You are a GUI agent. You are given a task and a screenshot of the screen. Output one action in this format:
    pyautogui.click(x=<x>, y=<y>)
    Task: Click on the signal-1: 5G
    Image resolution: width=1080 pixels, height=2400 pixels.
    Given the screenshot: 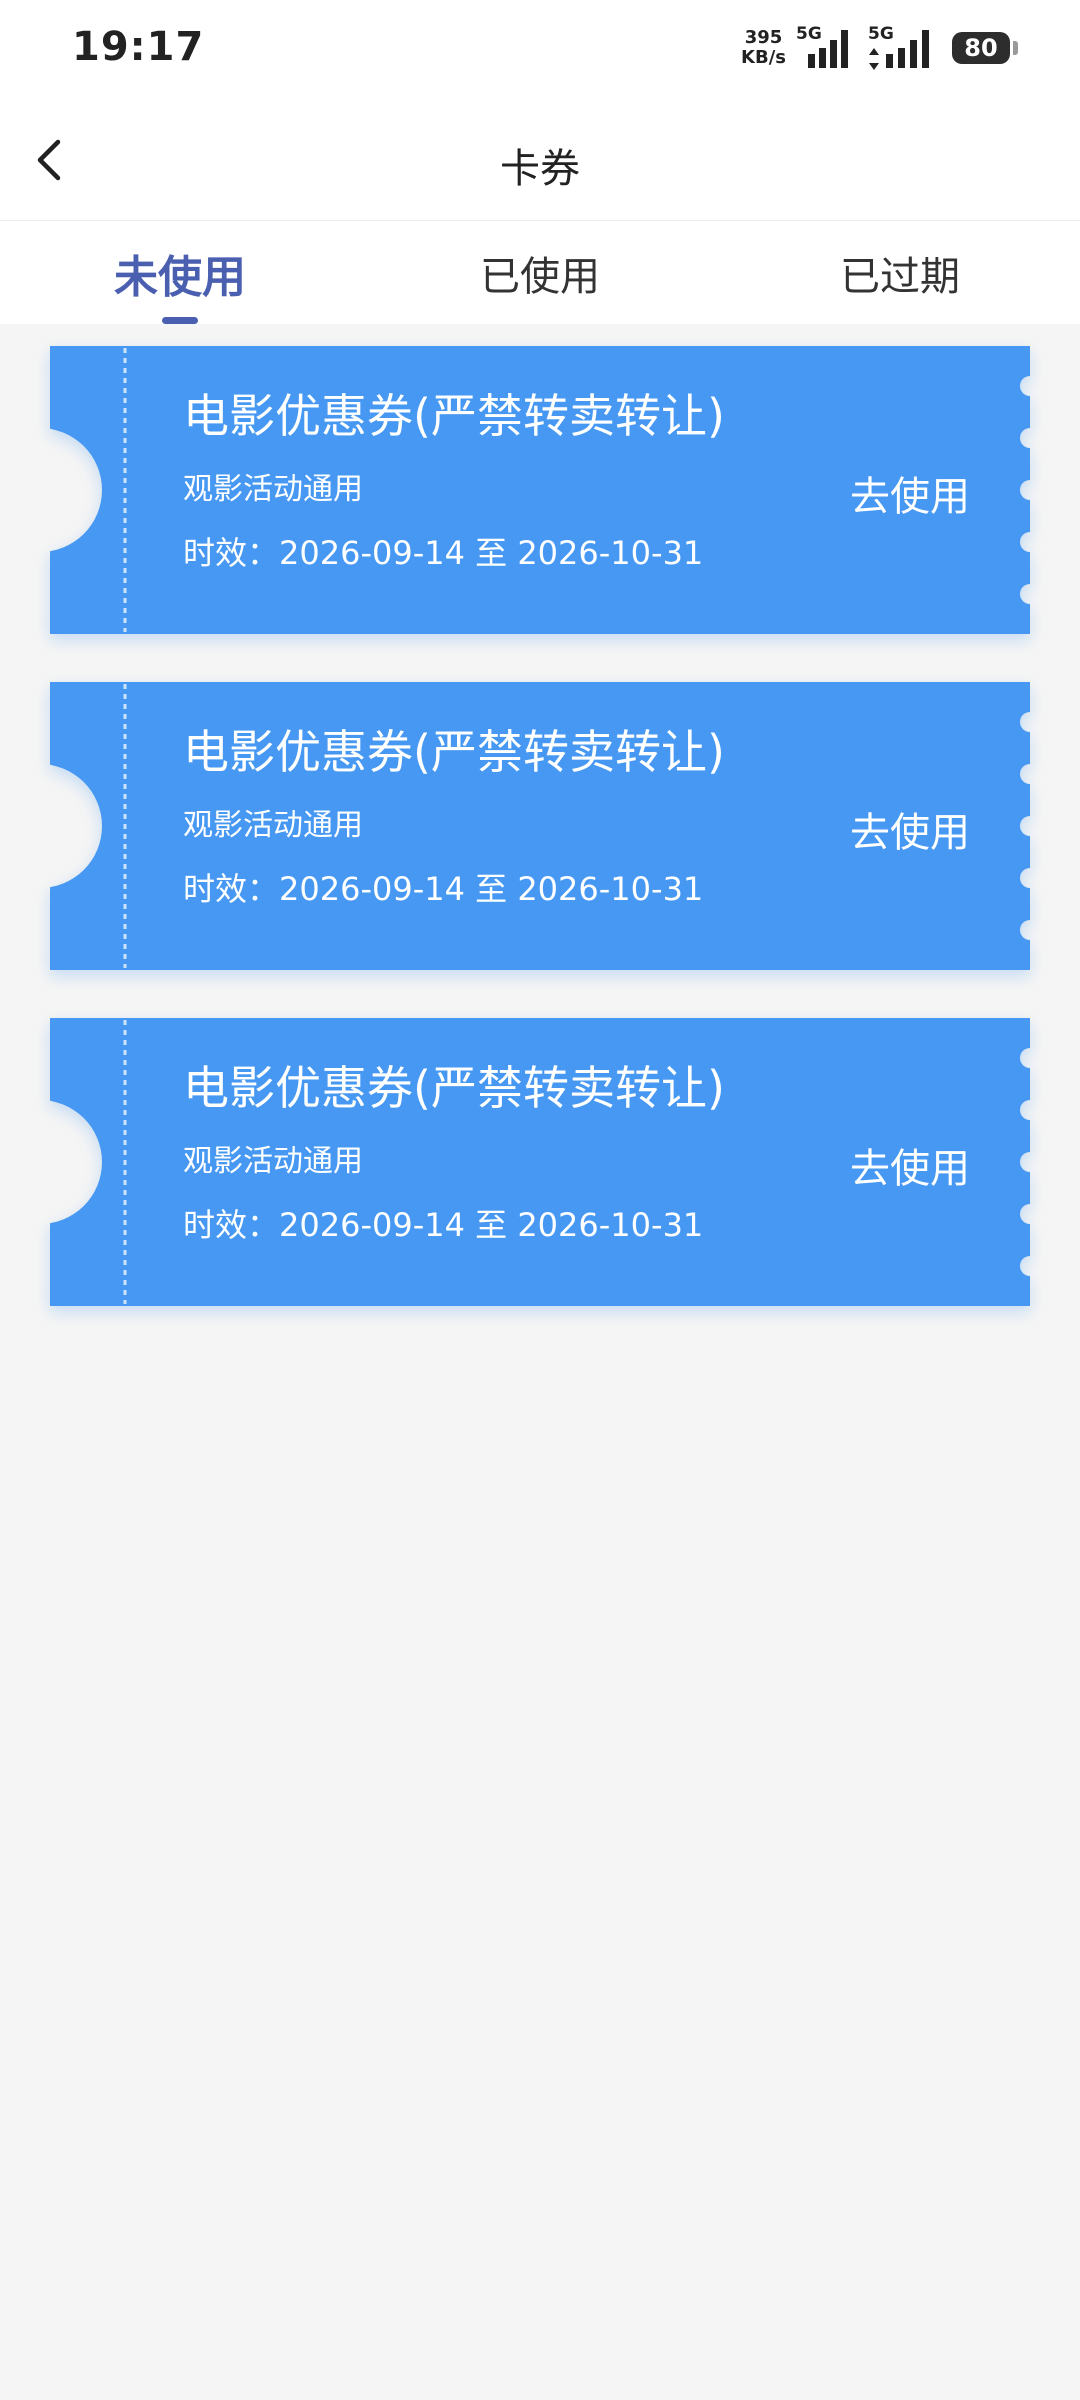 What is the action you would take?
    pyautogui.click(x=822, y=47)
    